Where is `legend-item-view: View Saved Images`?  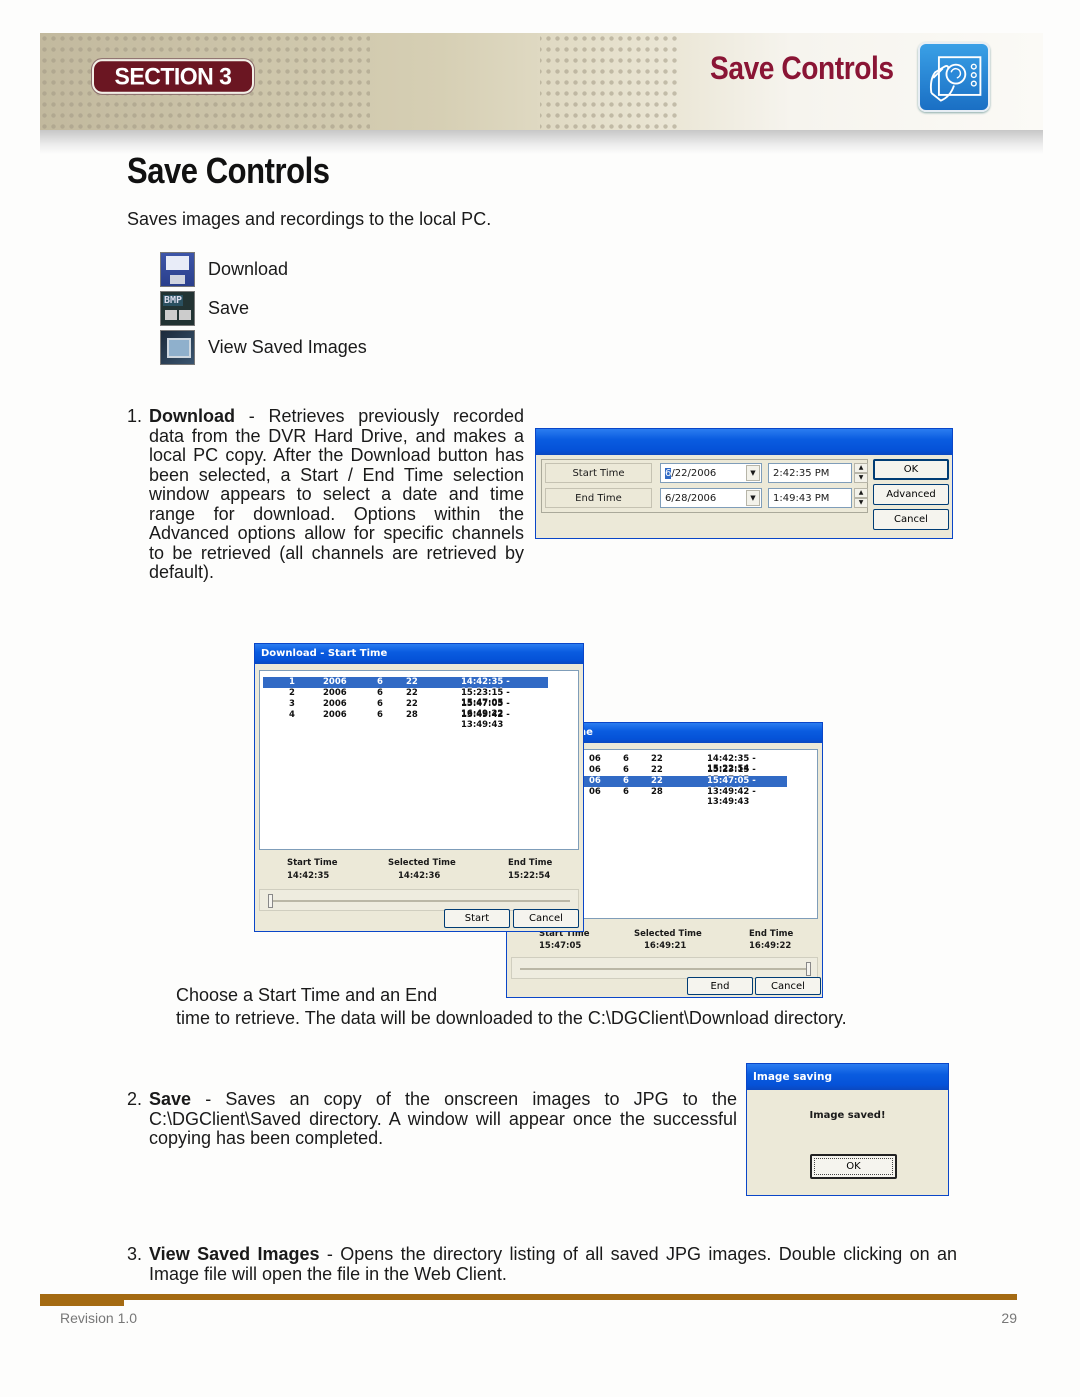 legend-item-view: View Saved Images is located at coordinates (263, 347).